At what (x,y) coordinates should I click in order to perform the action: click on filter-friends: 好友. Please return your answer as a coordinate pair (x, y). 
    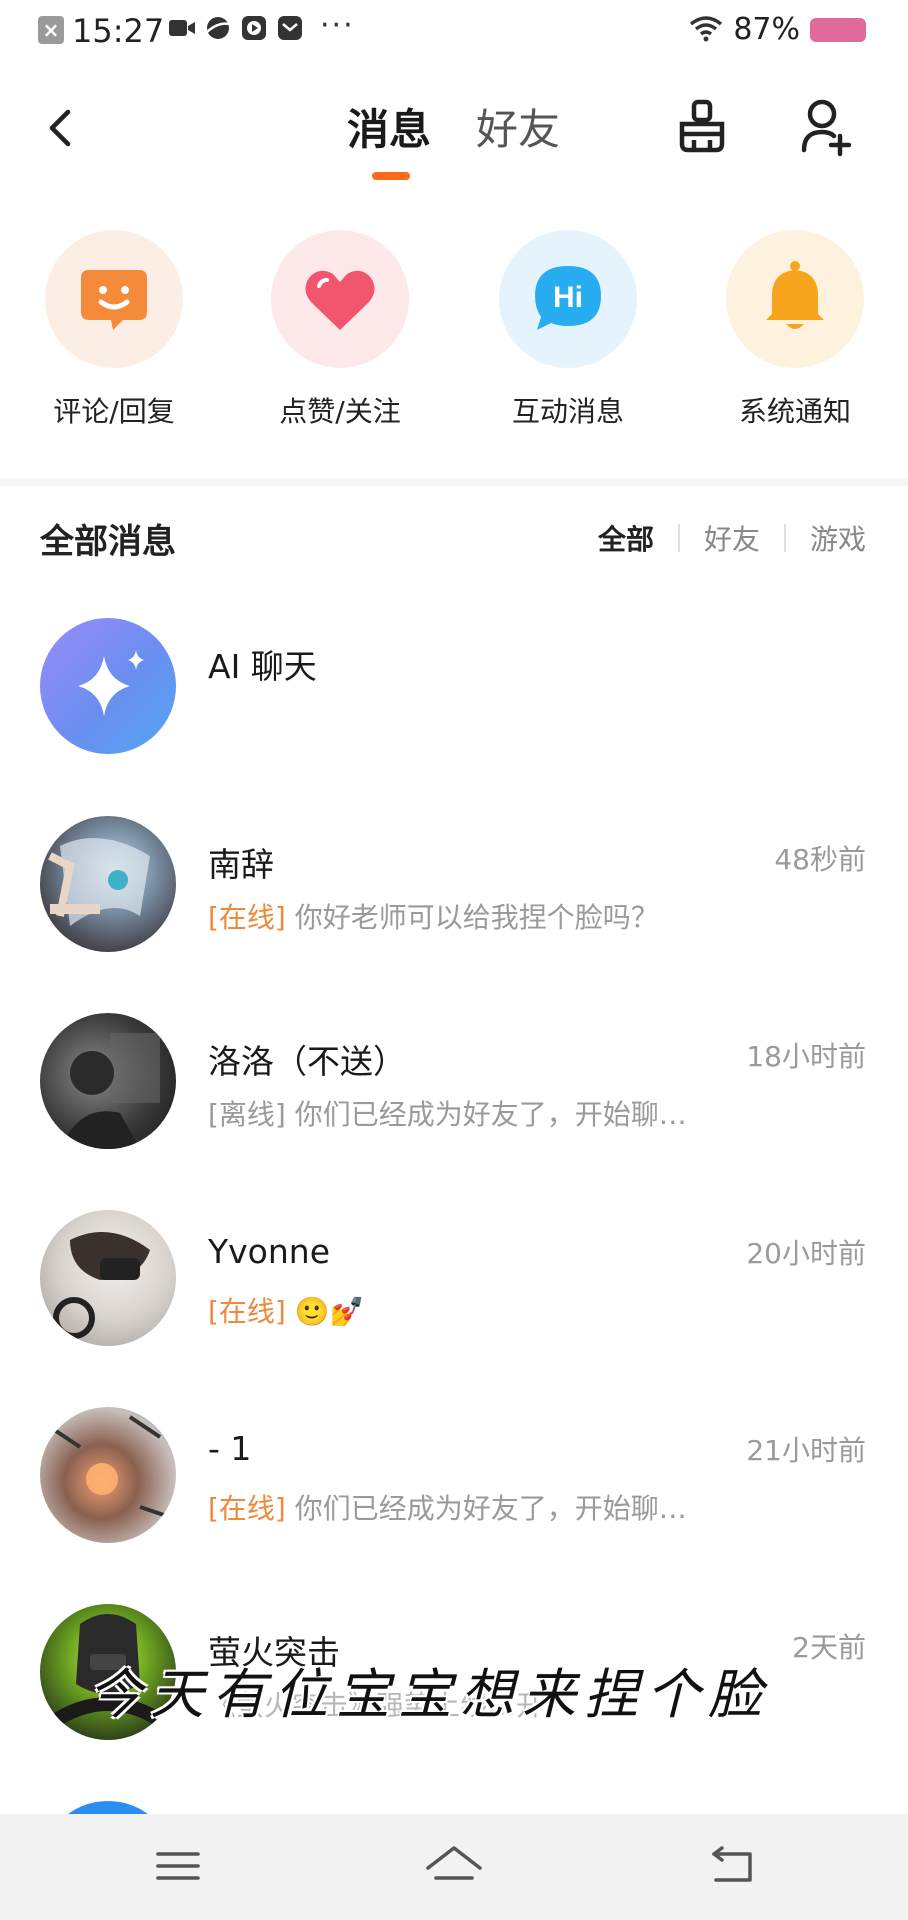
    Looking at the image, I should click on (732, 538).